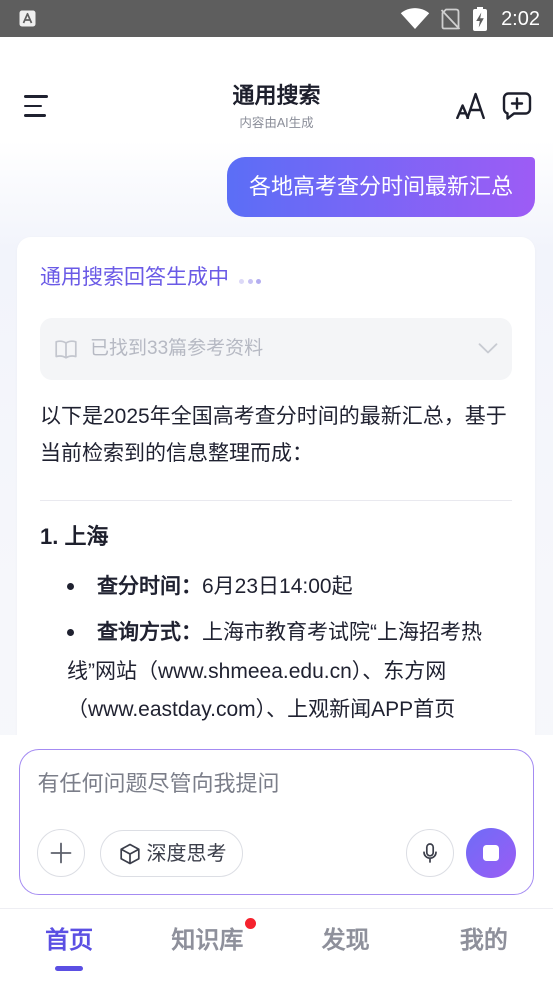 Image resolution: width=553 pixels, height=983 pixels. I want to click on font-size-icon, so click(470, 105).